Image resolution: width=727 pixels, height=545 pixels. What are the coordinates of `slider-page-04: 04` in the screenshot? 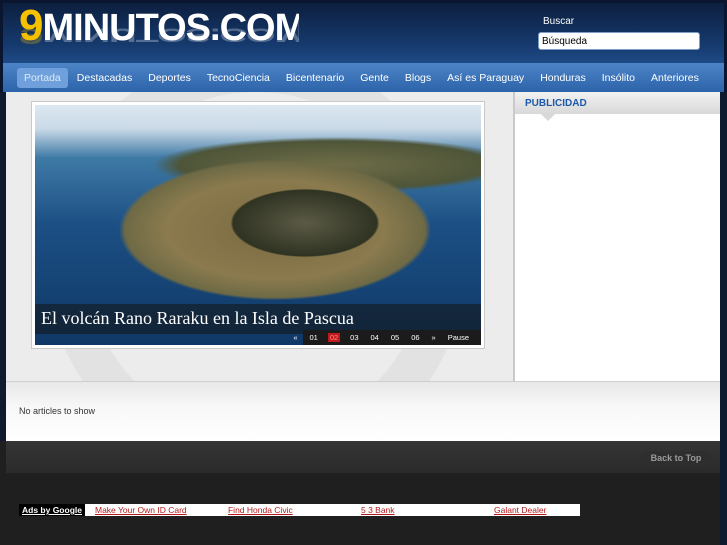 It's located at (375, 337).